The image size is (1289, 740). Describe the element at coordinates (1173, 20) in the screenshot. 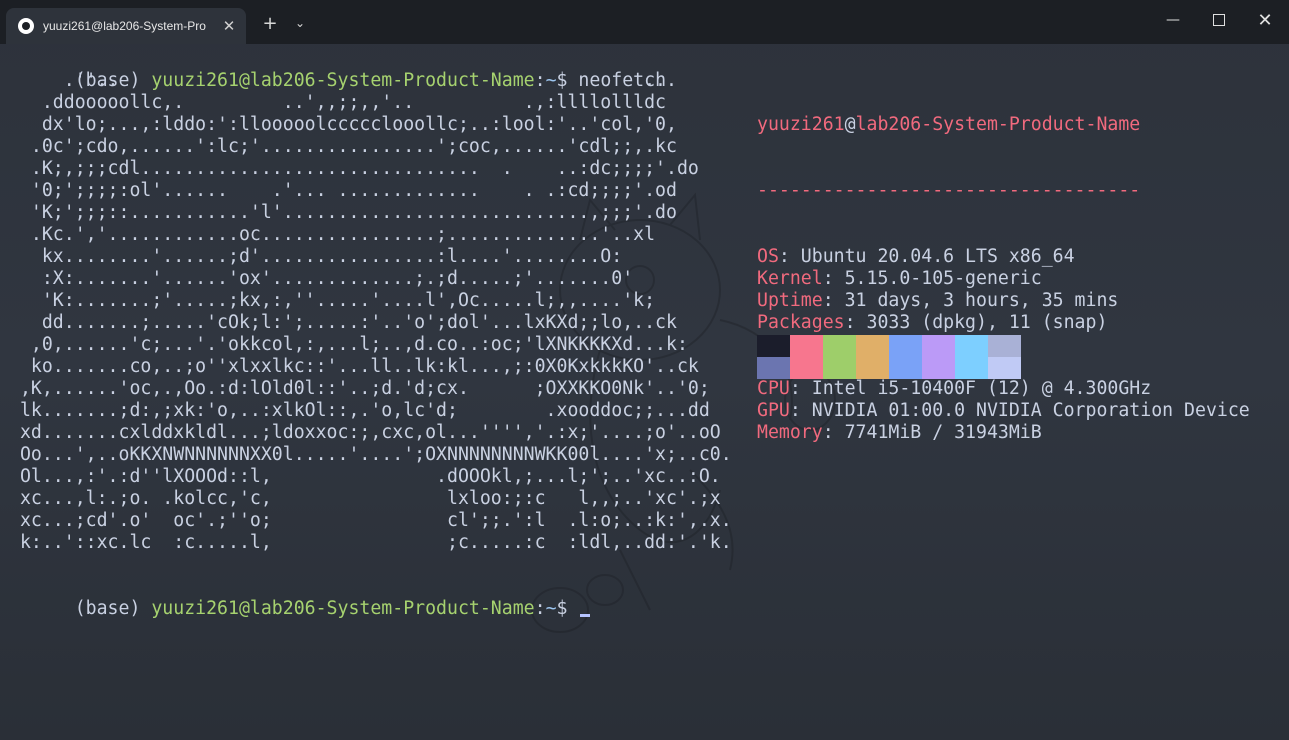

I see `minimize-button: —` at that location.